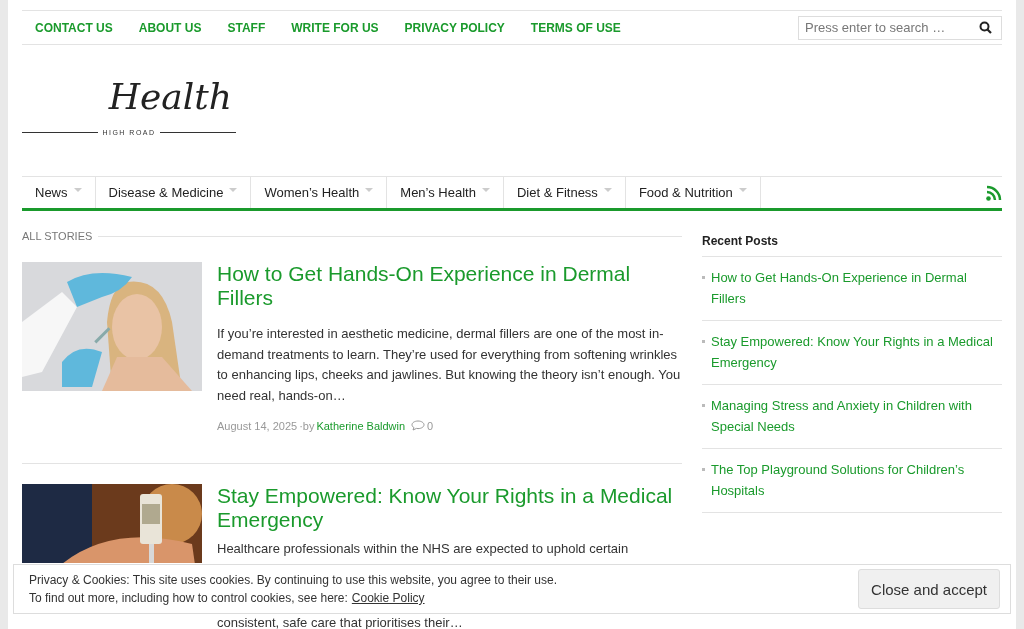  I want to click on top-menu-link: STAFF, so click(246, 27).